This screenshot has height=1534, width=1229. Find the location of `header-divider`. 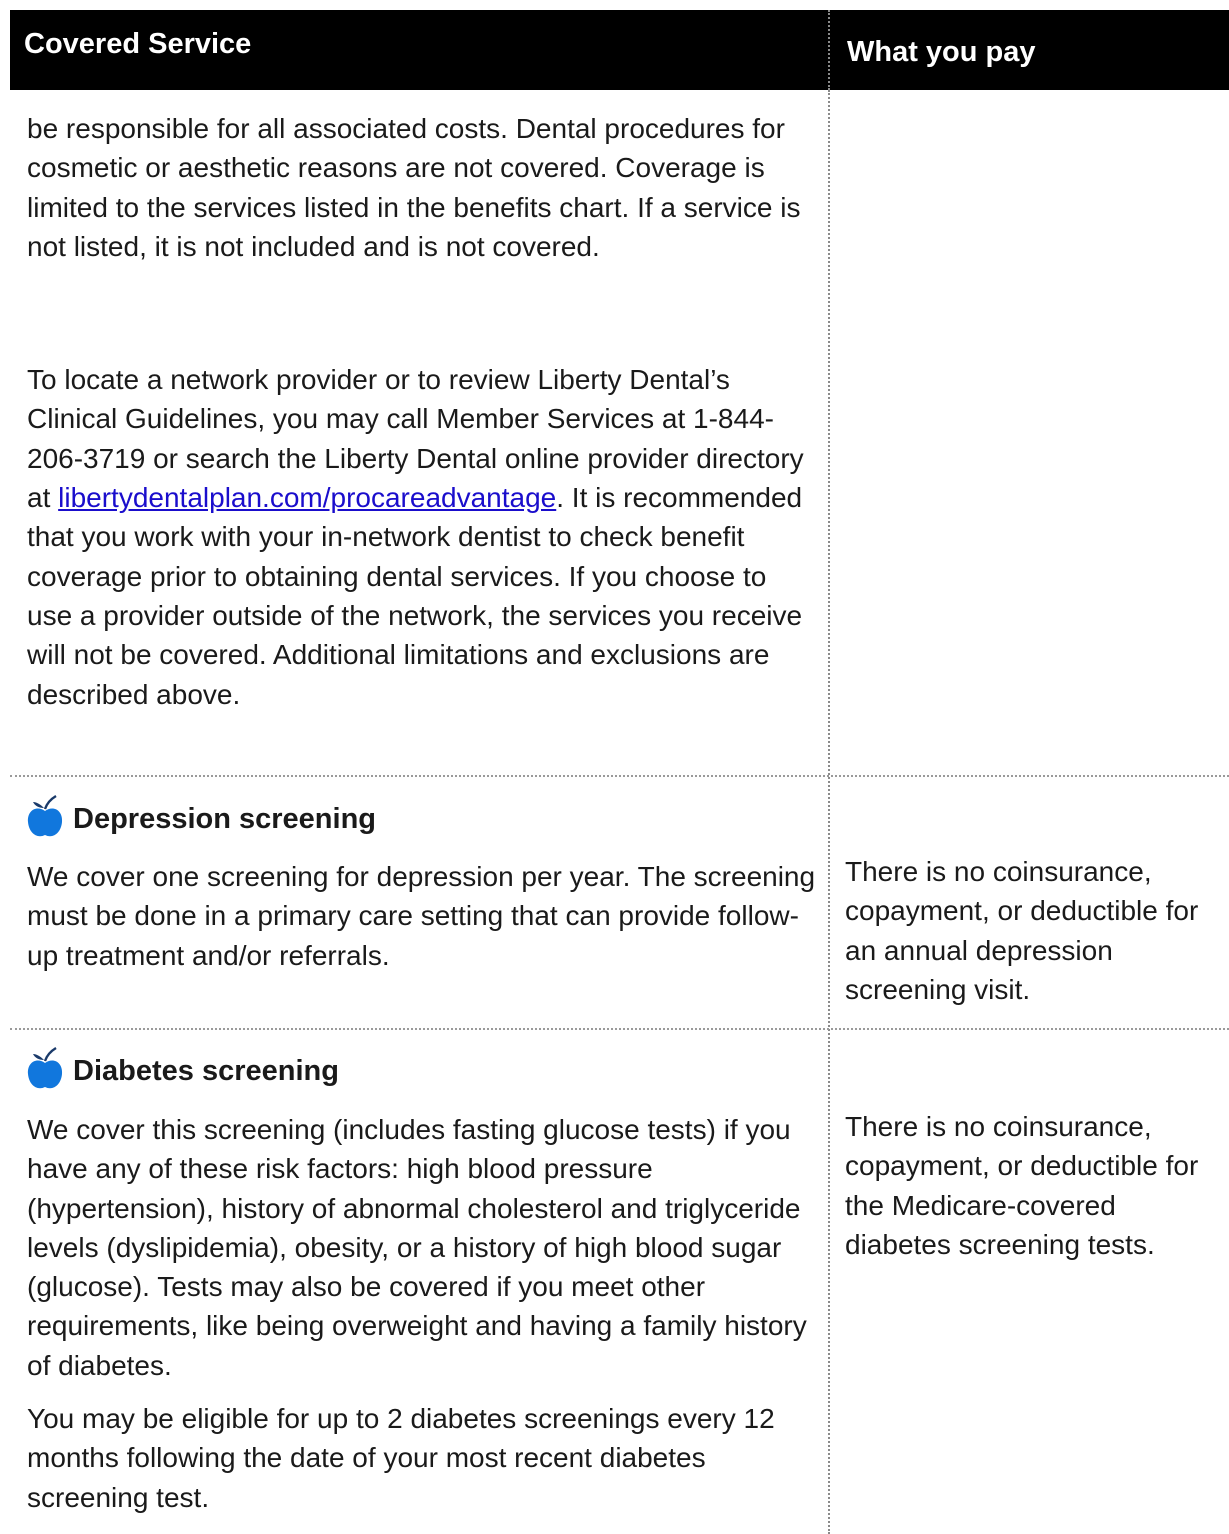

header-divider is located at coordinates (829, 50).